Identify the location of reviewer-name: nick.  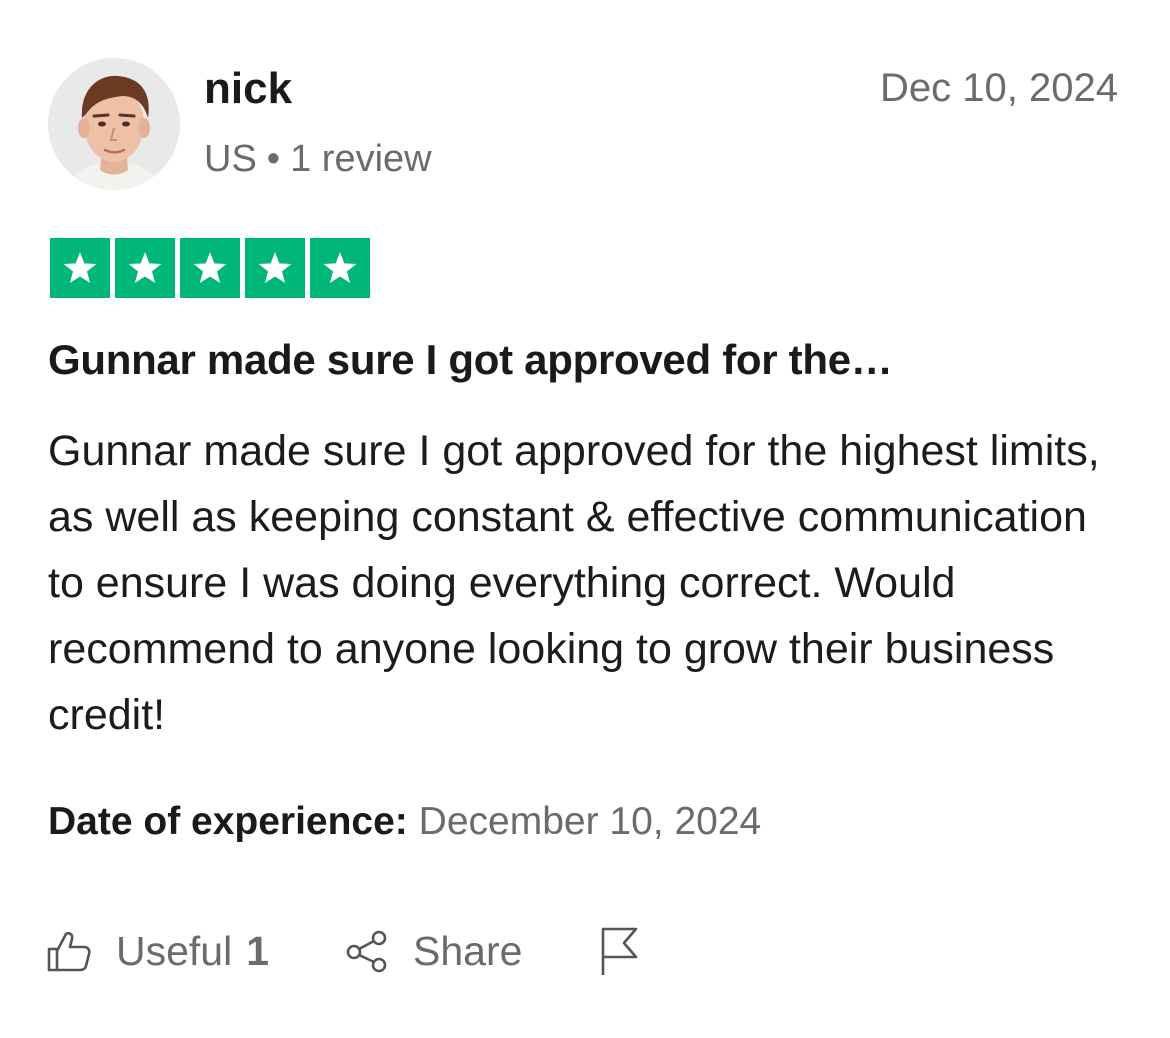
(248, 89).